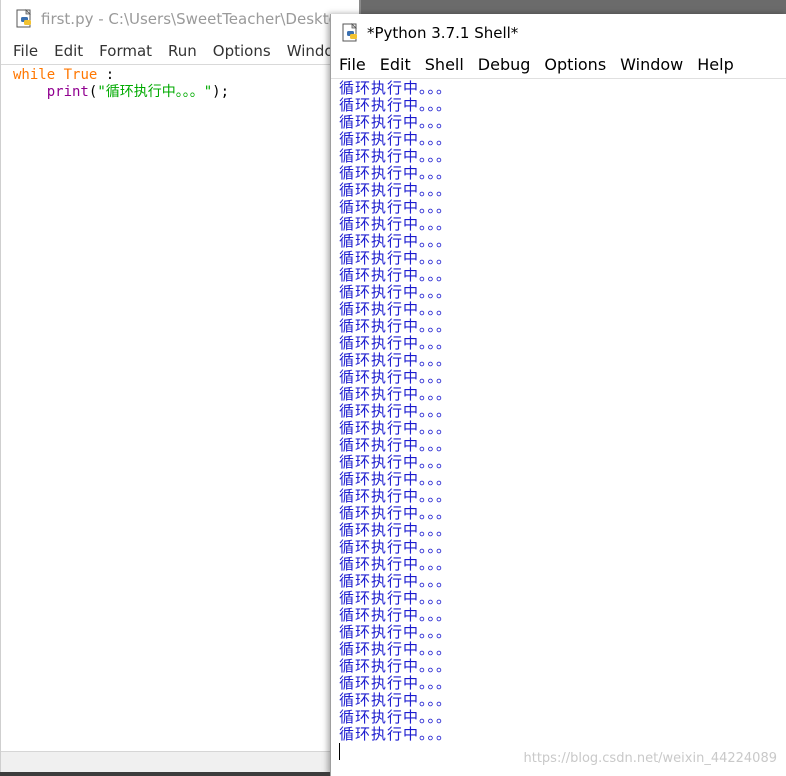 This screenshot has width=786, height=776. Describe the element at coordinates (242, 51) in the screenshot. I see `editor-menu-options: Options` at that location.